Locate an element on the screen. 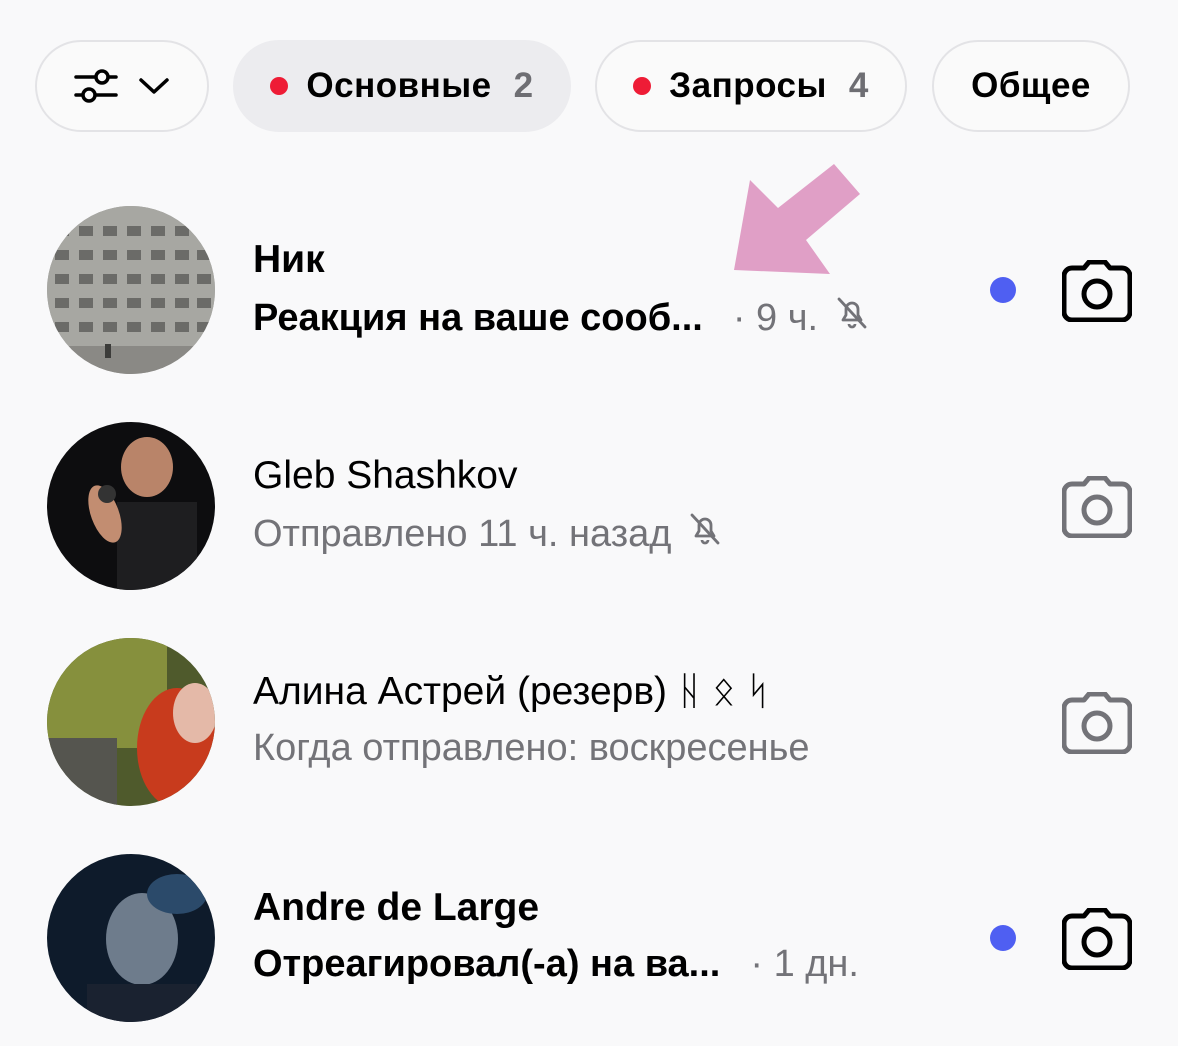 This screenshot has height=1046, width=1178. message-preview-line: Отреагировал(-а) на ва... · 1 дн. is located at coordinates (556, 964).